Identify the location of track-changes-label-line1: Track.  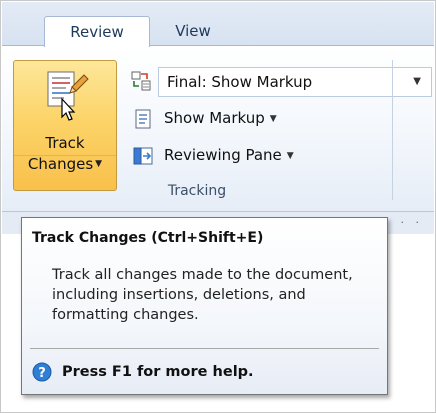
(65, 143).